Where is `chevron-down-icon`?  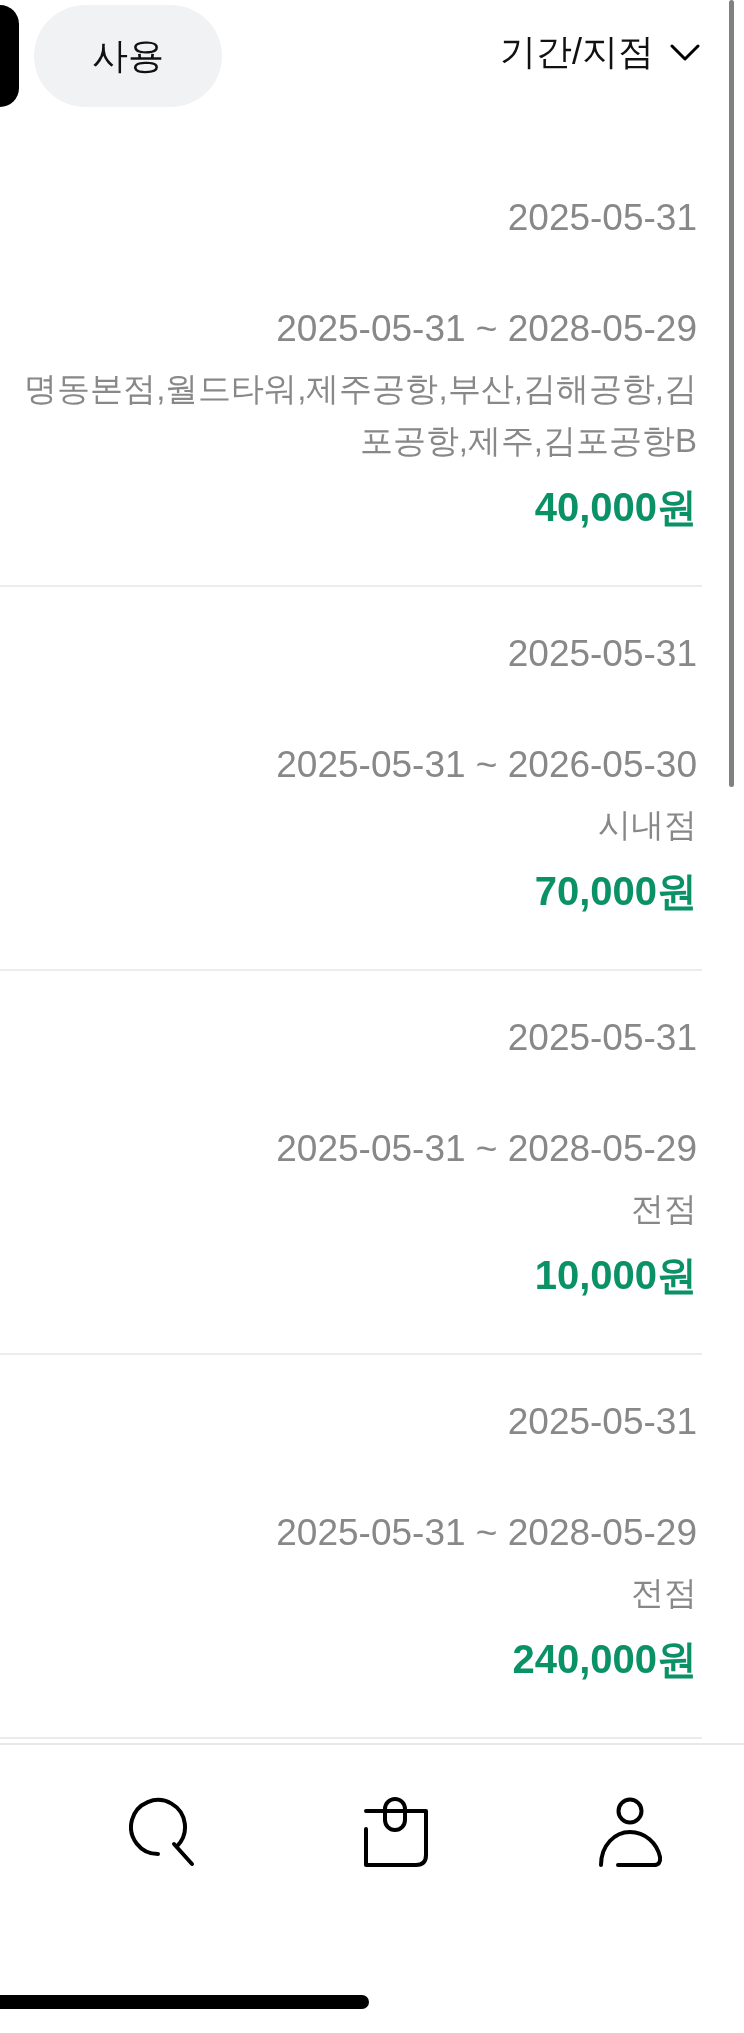 chevron-down-icon is located at coordinates (685, 52).